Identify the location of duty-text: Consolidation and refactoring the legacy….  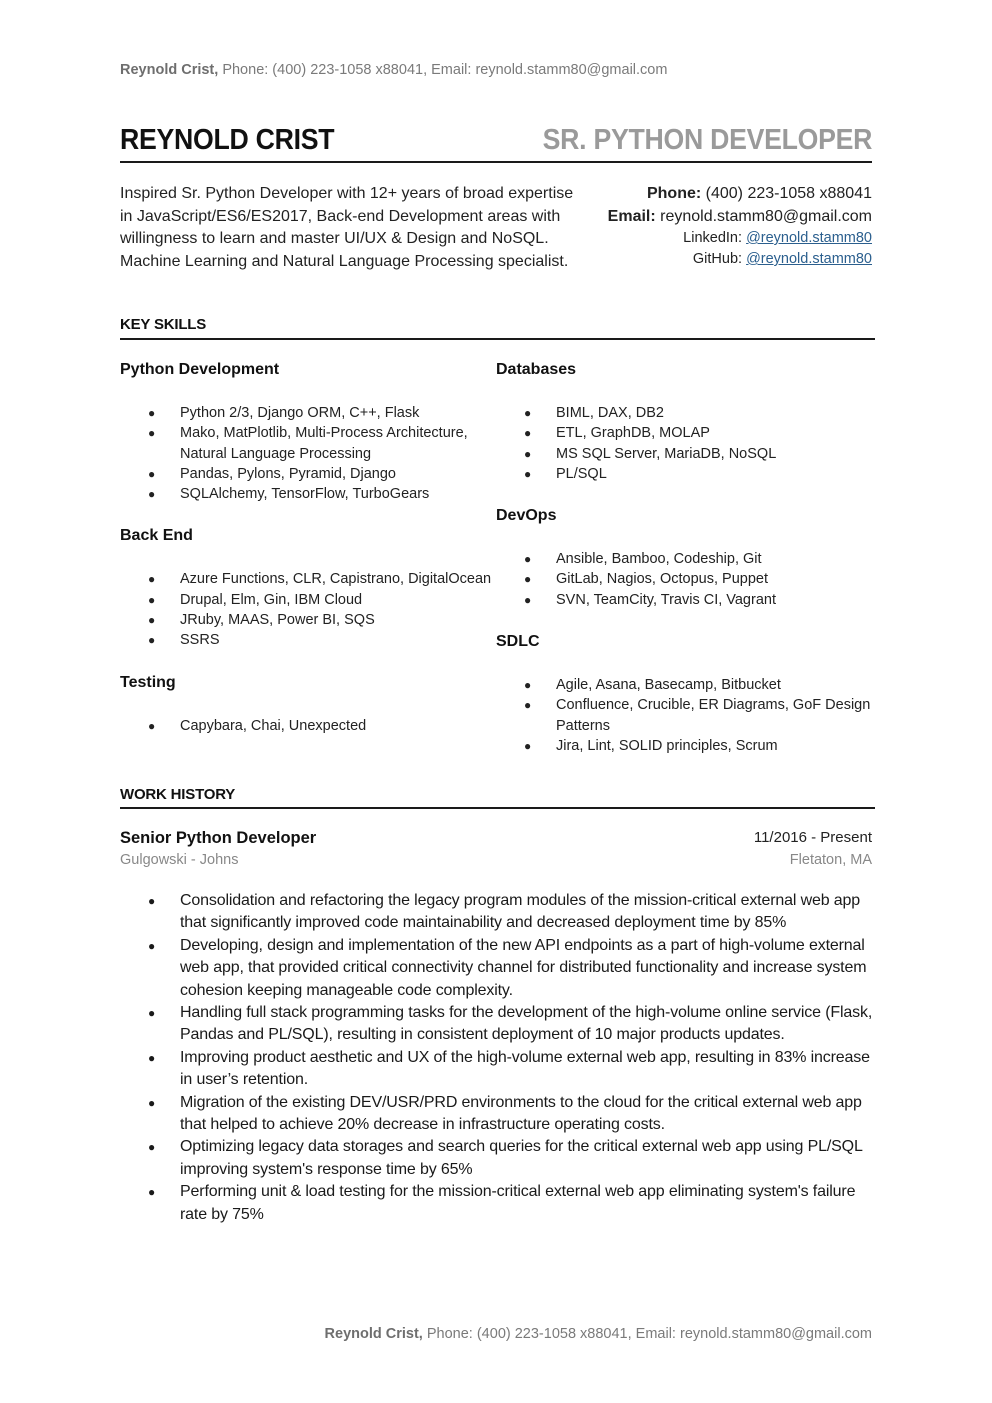
(520, 912).